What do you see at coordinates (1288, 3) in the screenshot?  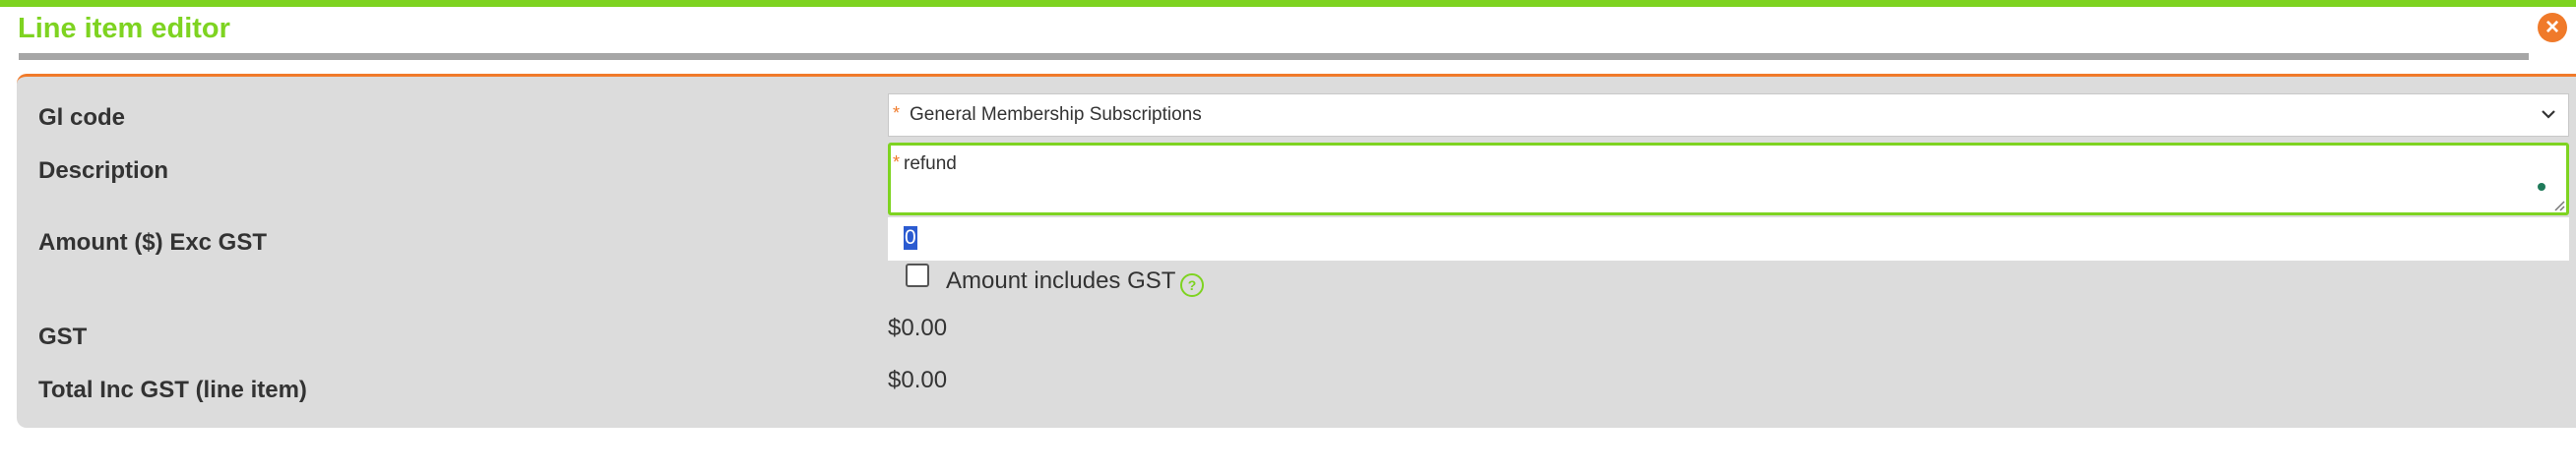 I see `top-accent-bar` at bounding box center [1288, 3].